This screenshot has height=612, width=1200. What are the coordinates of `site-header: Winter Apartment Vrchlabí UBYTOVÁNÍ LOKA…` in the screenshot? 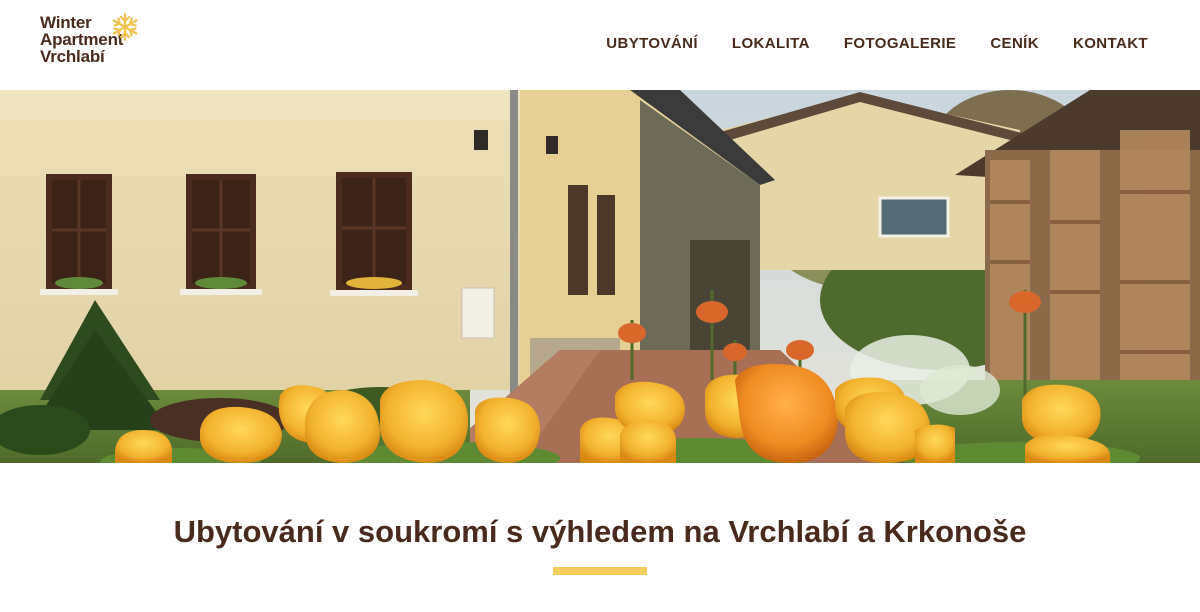 It's located at (600, 45).